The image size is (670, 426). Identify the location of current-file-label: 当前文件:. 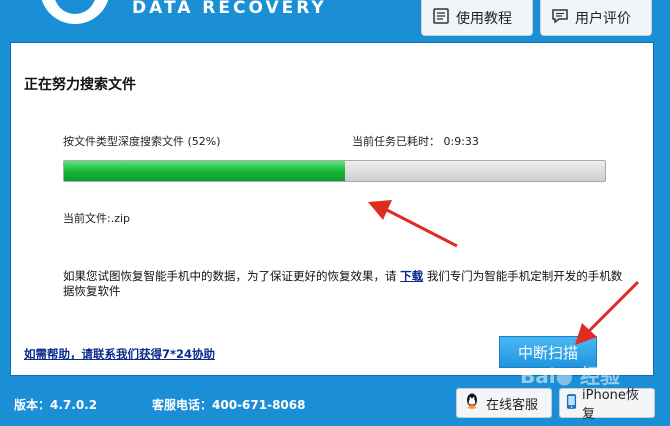
(87, 218).